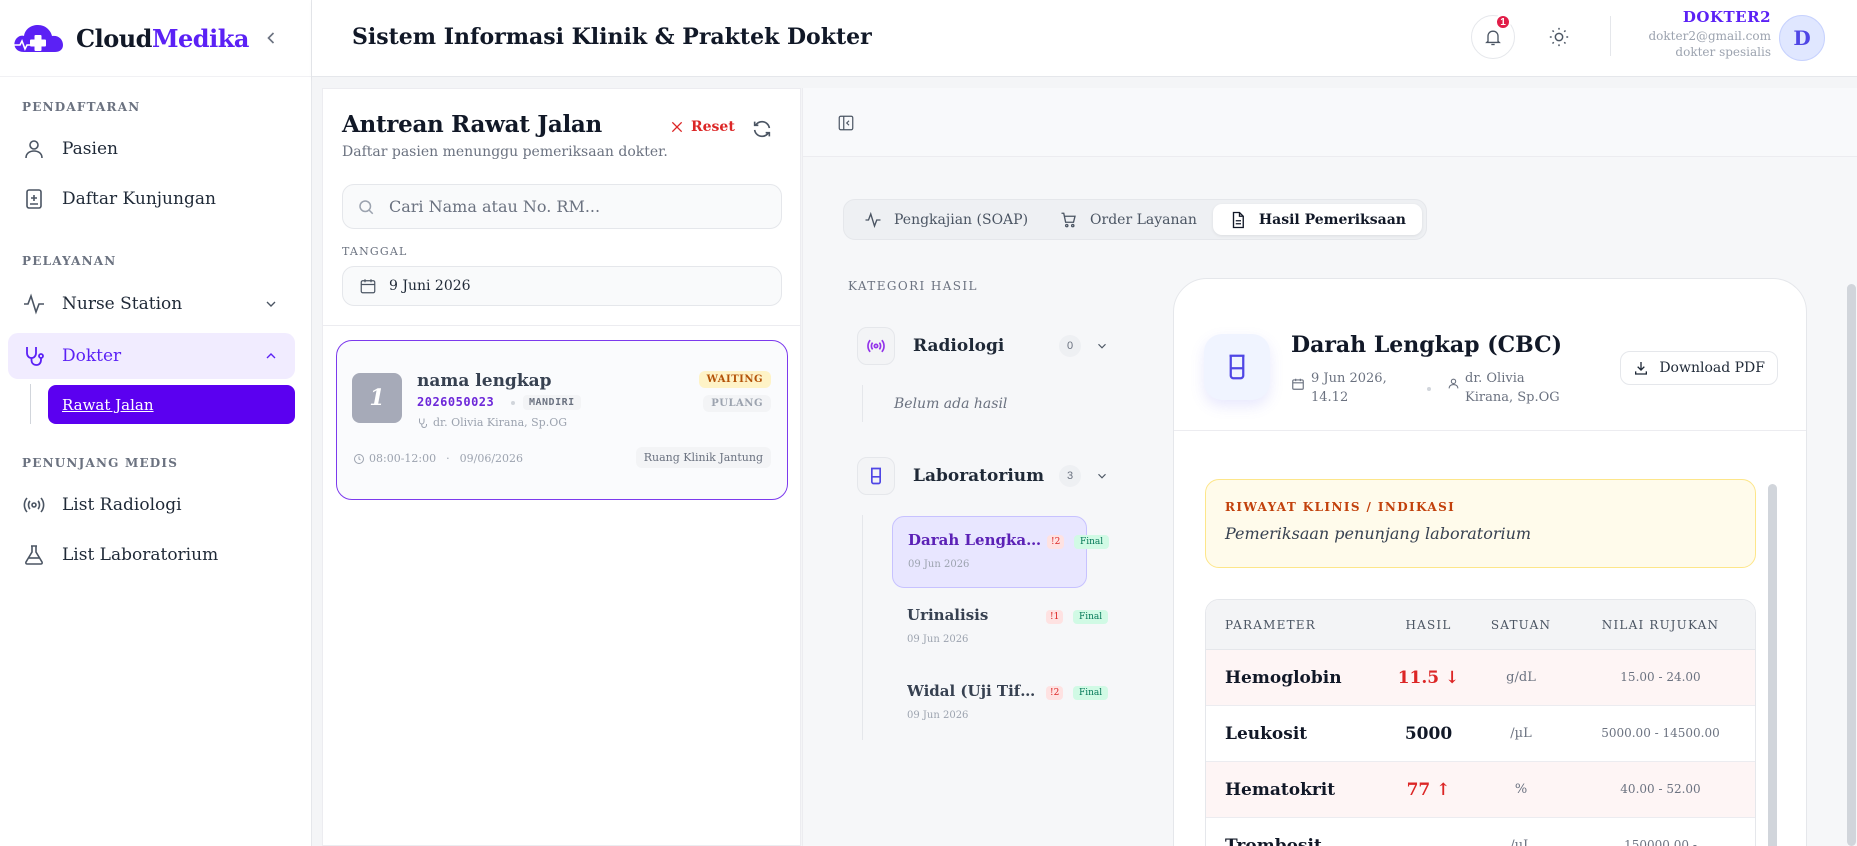 This screenshot has width=1857, height=846. What do you see at coordinates (1128, 219) in the screenshot?
I see `tab-order-layanan: Order Layanan` at bounding box center [1128, 219].